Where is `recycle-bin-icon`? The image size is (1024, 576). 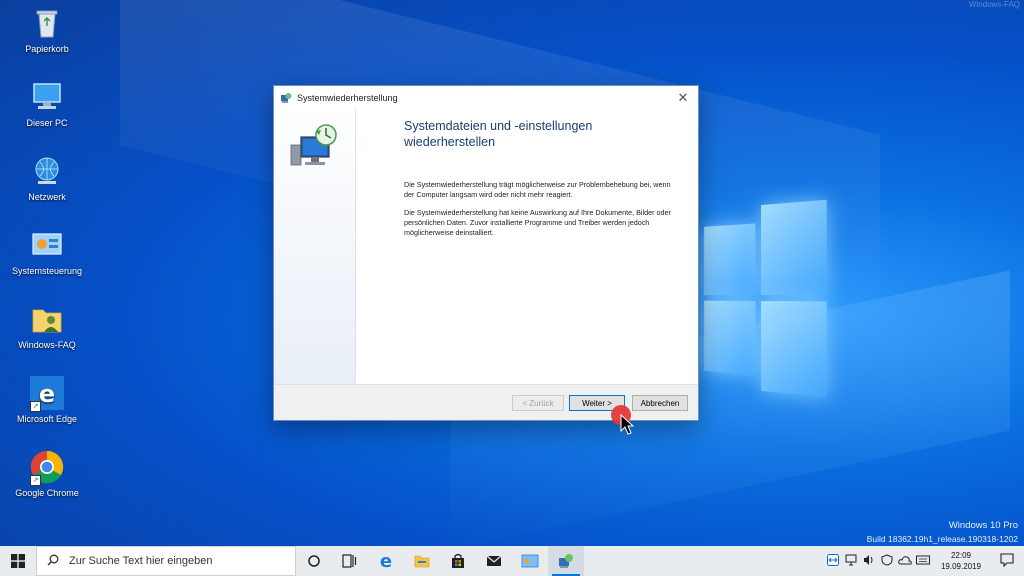
recycle-bin-icon is located at coordinates (47, 23).